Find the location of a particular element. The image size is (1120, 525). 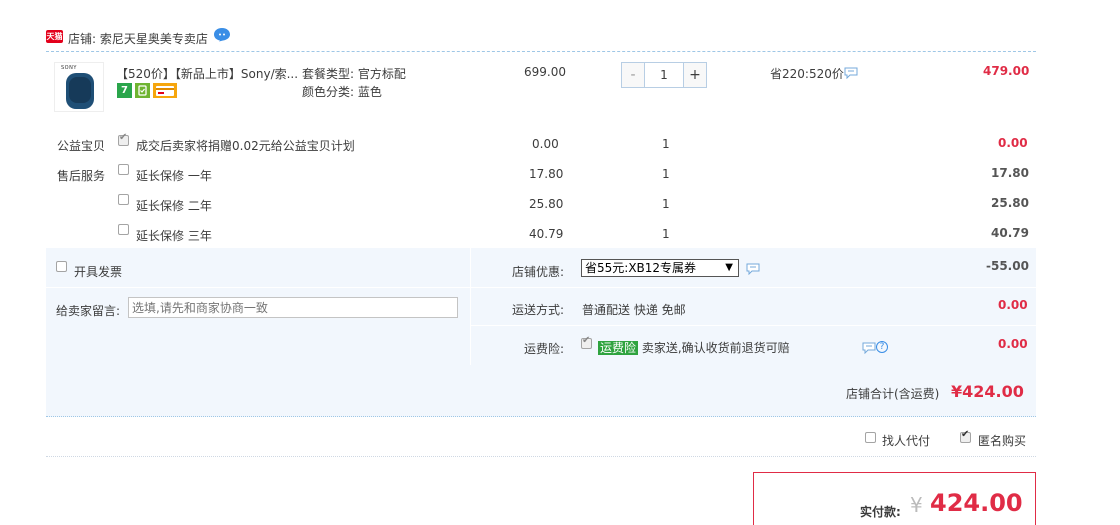

warranty-price: 40.79 is located at coordinates (546, 234).